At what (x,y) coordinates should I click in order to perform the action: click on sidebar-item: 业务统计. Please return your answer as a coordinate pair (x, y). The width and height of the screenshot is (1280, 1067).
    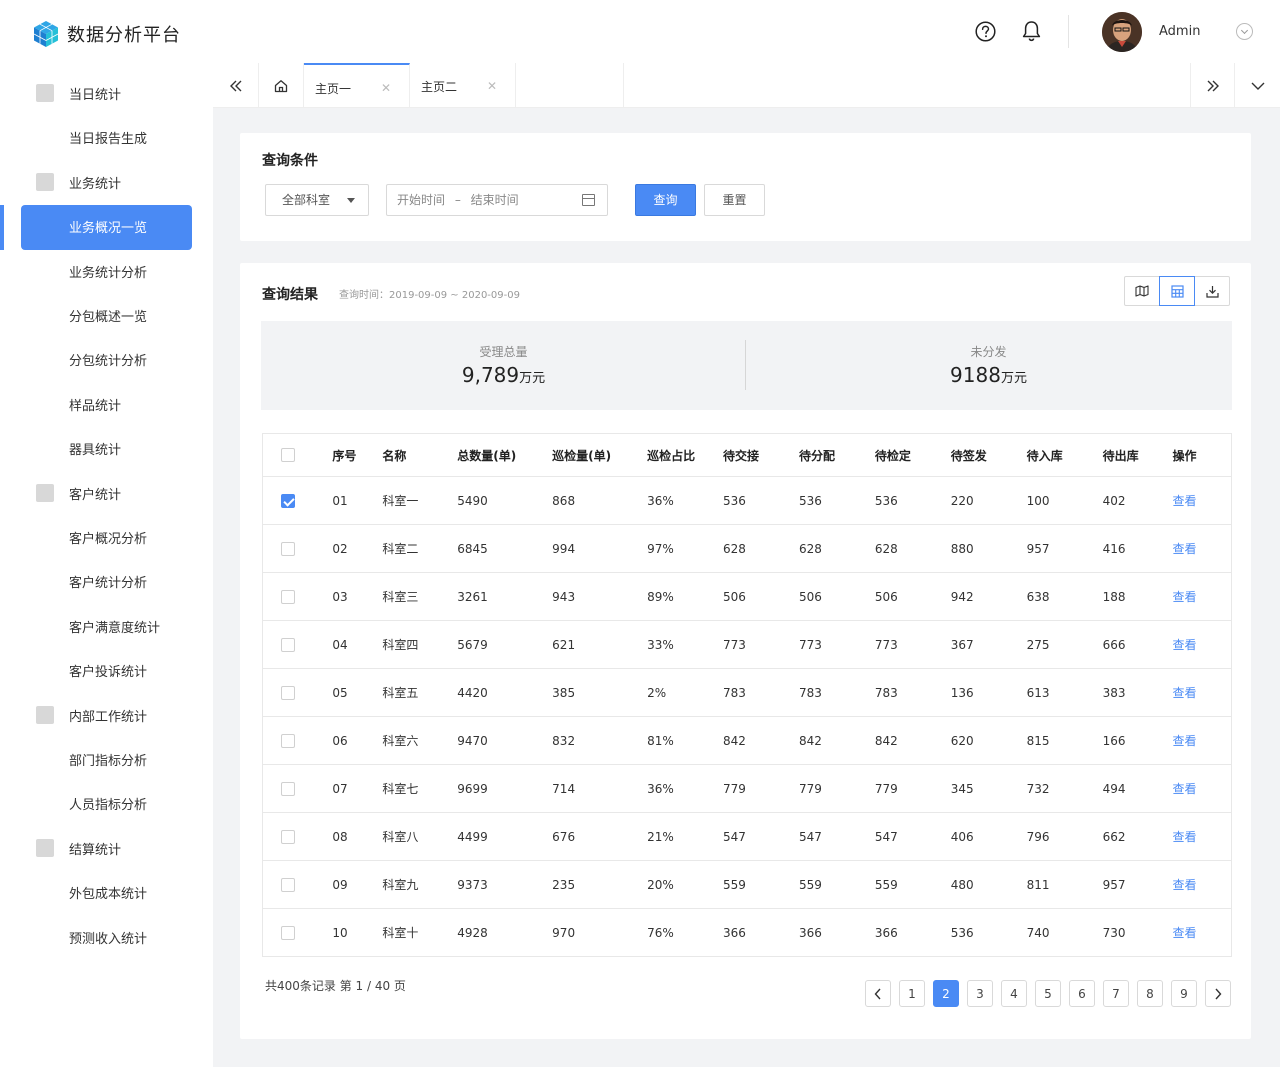
    Looking at the image, I should click on (106, 182).